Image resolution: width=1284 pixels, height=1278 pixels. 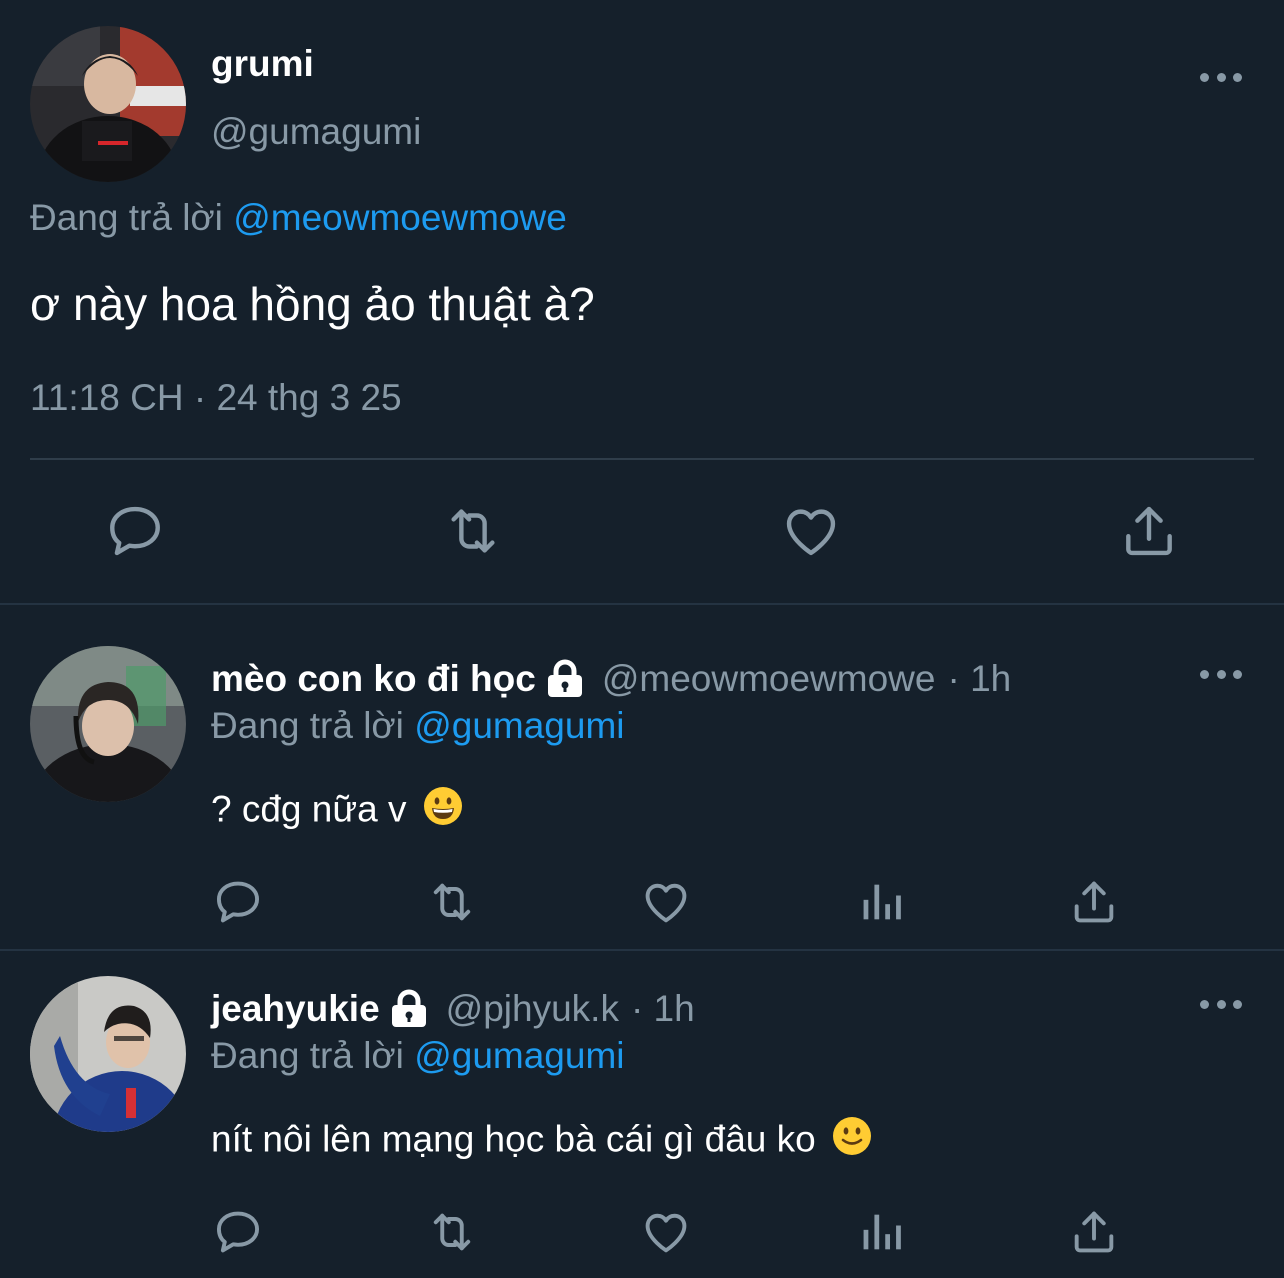 I want to click on handle: @gumagumi, so click(x=316, y=132).